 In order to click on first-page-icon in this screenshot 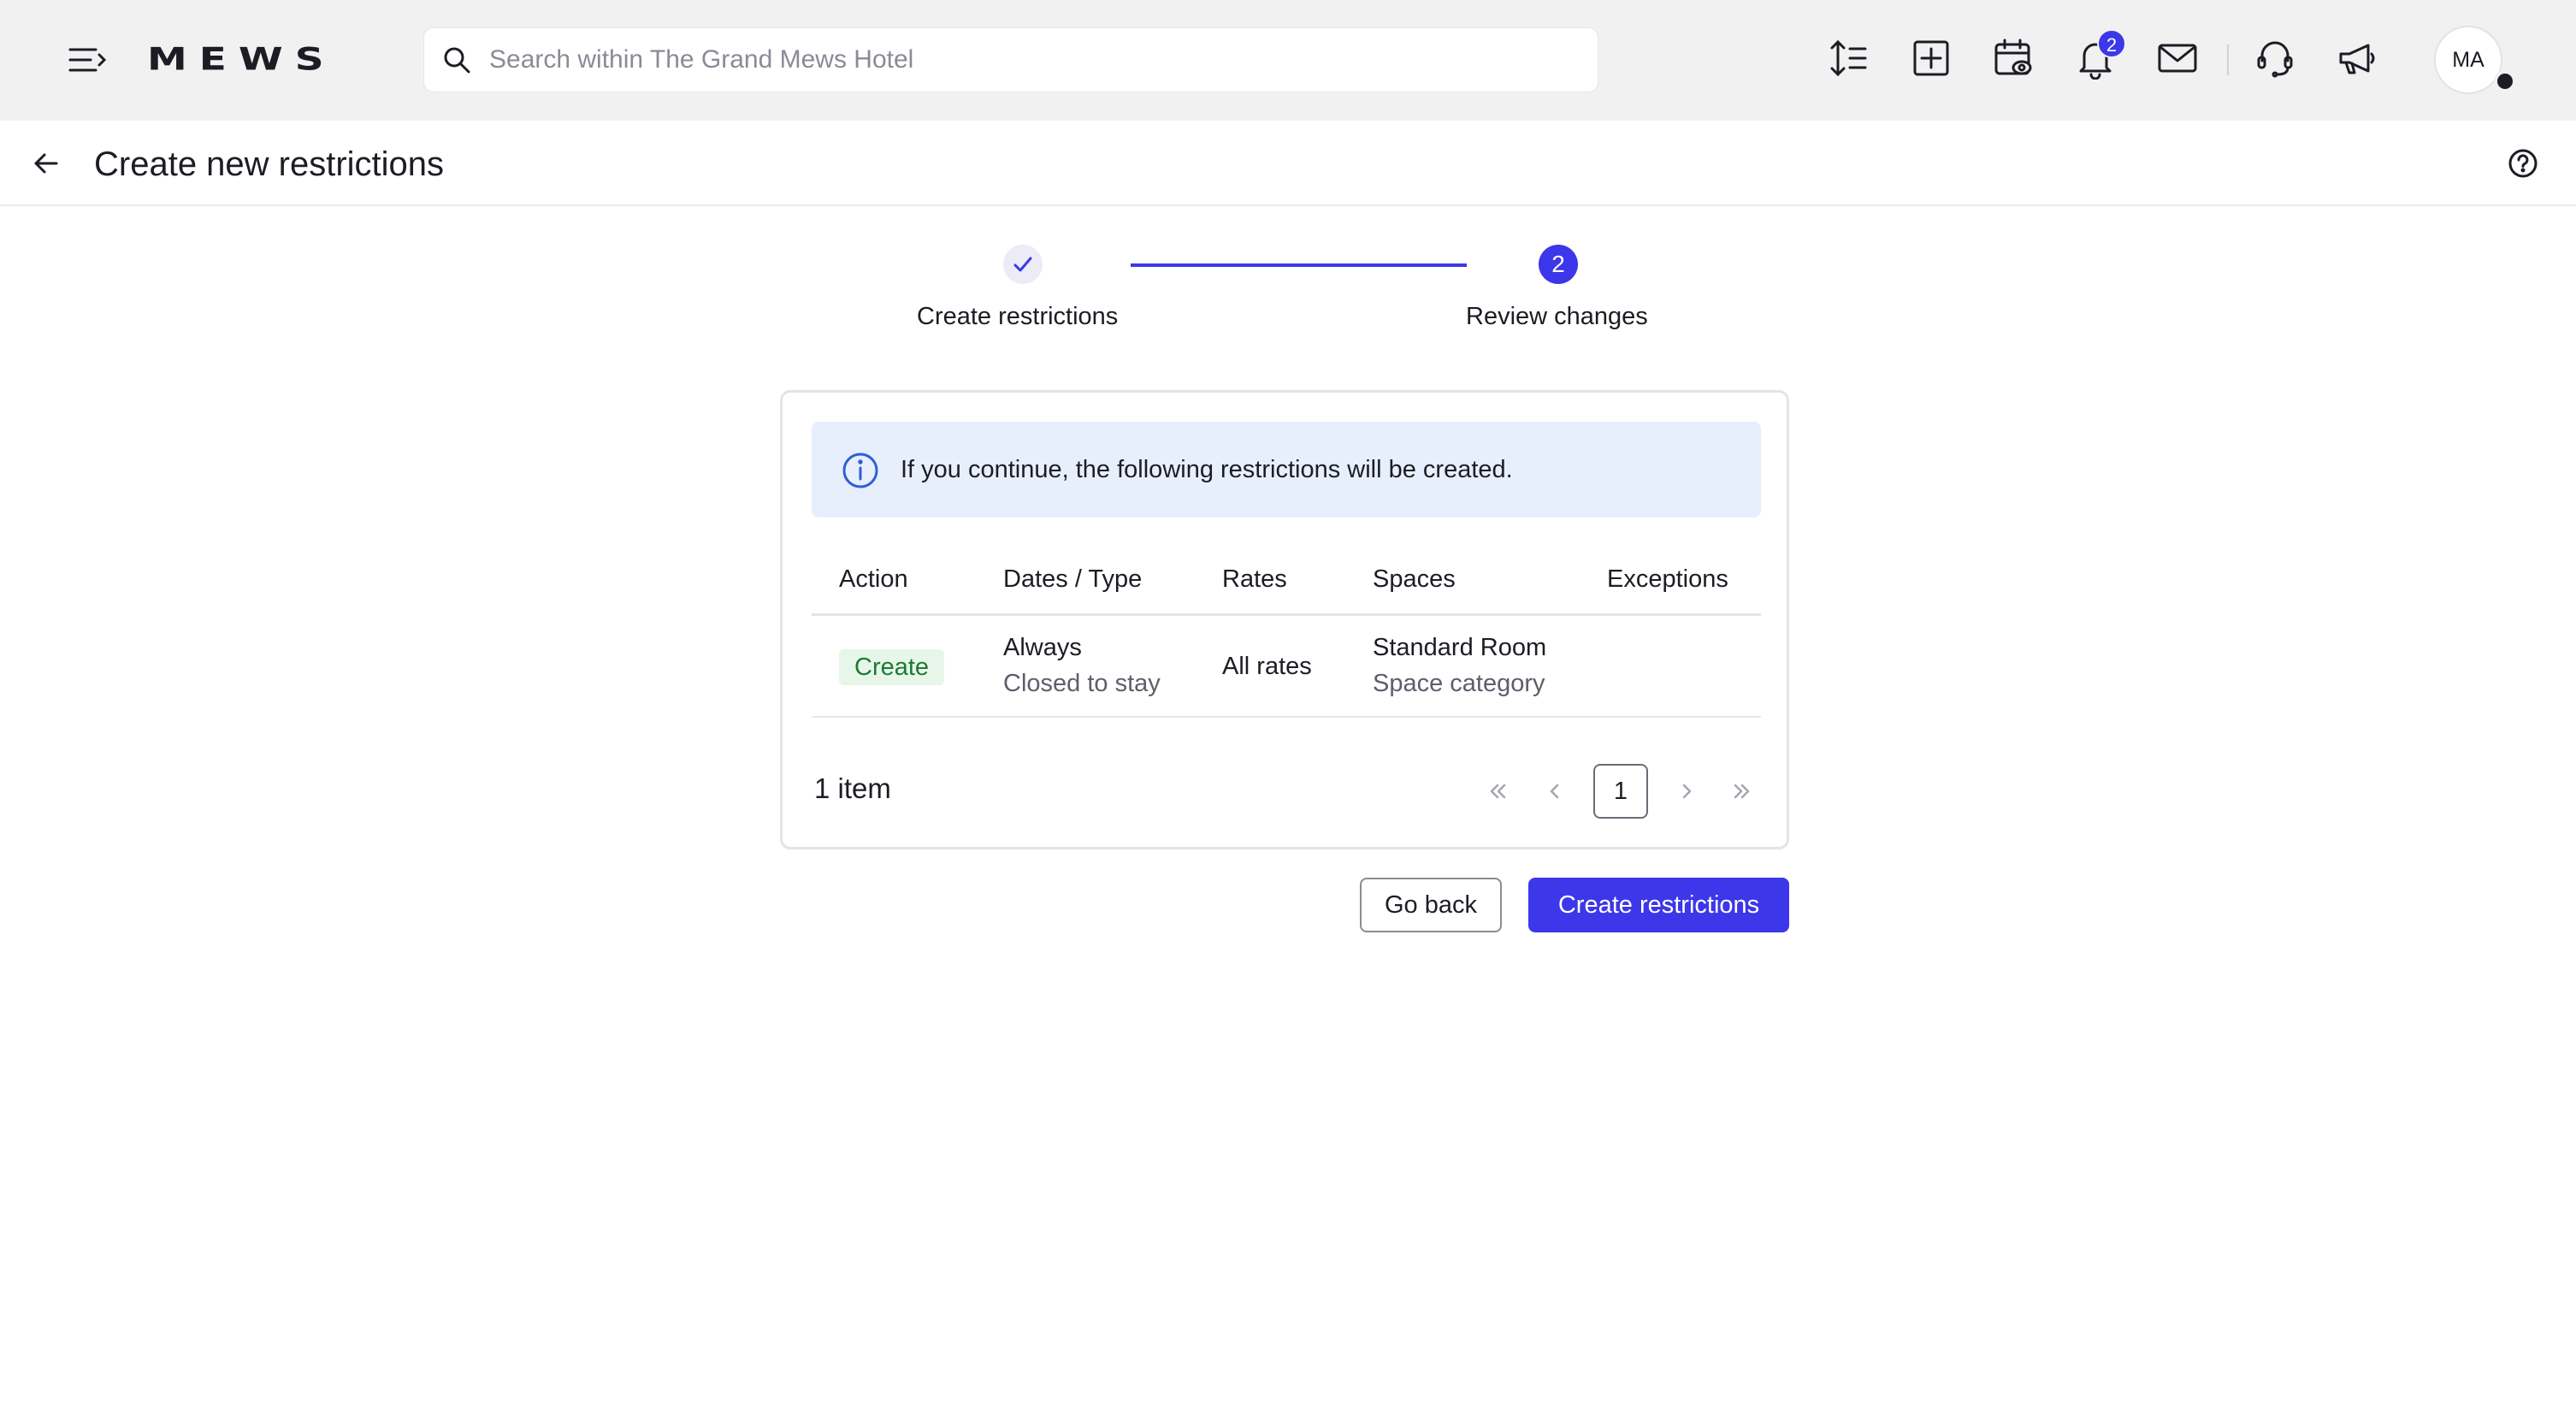, I will do `click(1498, 791)`.